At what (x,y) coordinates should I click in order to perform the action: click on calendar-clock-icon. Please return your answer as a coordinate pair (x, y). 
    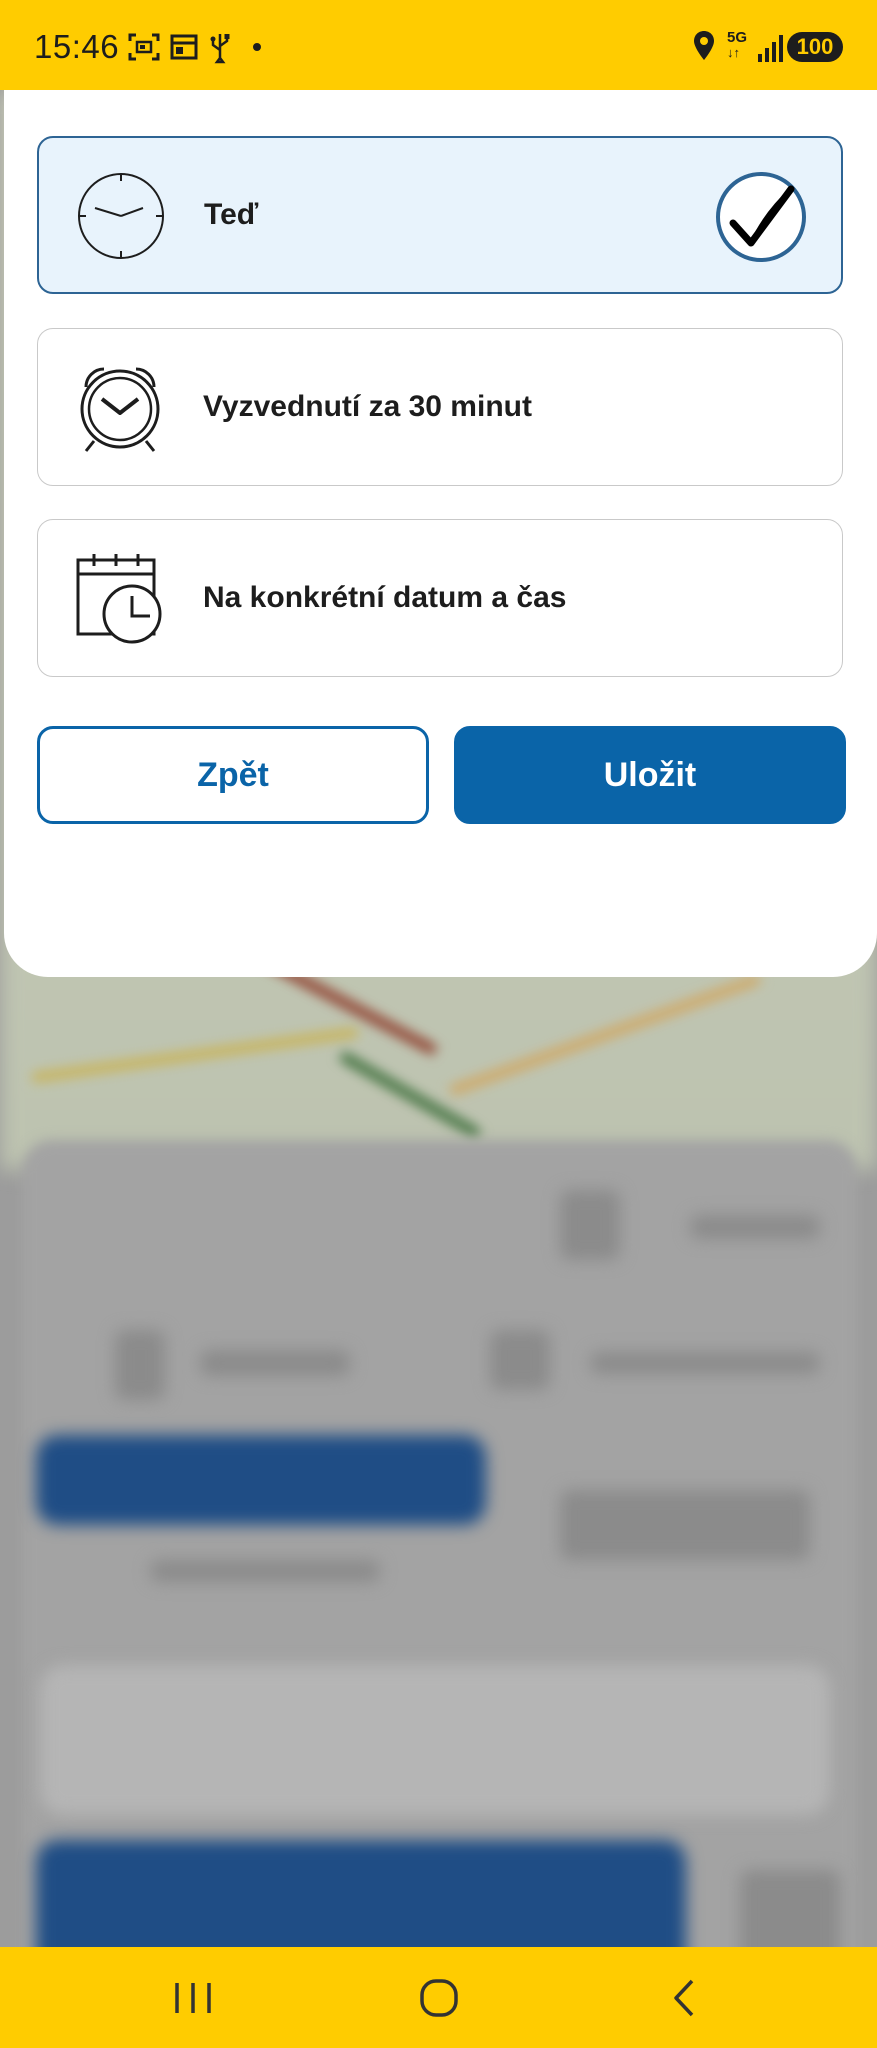
    Looking at the image, I should click on (119, 599).